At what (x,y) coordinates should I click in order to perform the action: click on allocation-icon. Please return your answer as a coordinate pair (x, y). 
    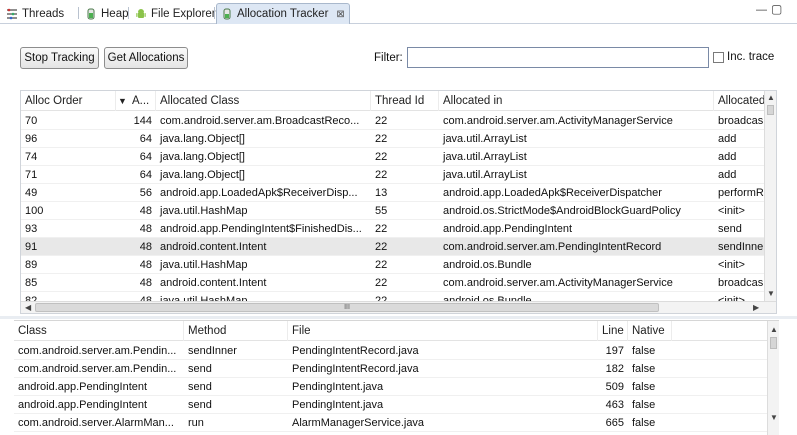
    Looking at the image, I should click on (227, 14).